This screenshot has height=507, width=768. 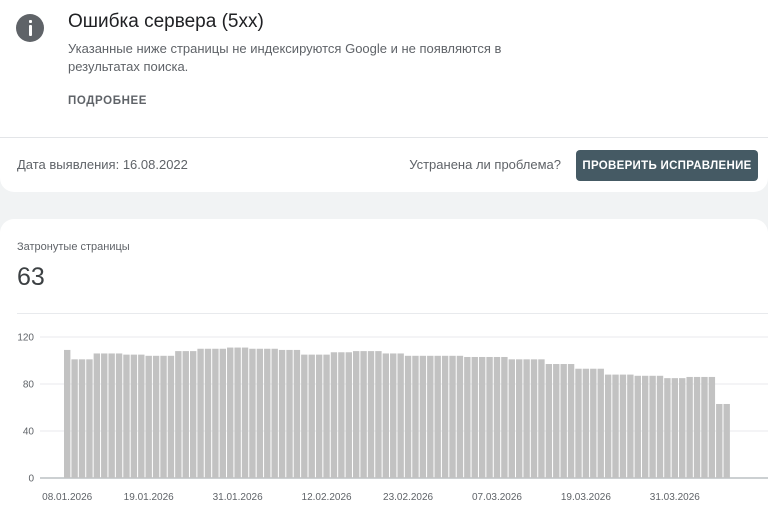 I want to click on info-icon, so click(x=30, y=28).